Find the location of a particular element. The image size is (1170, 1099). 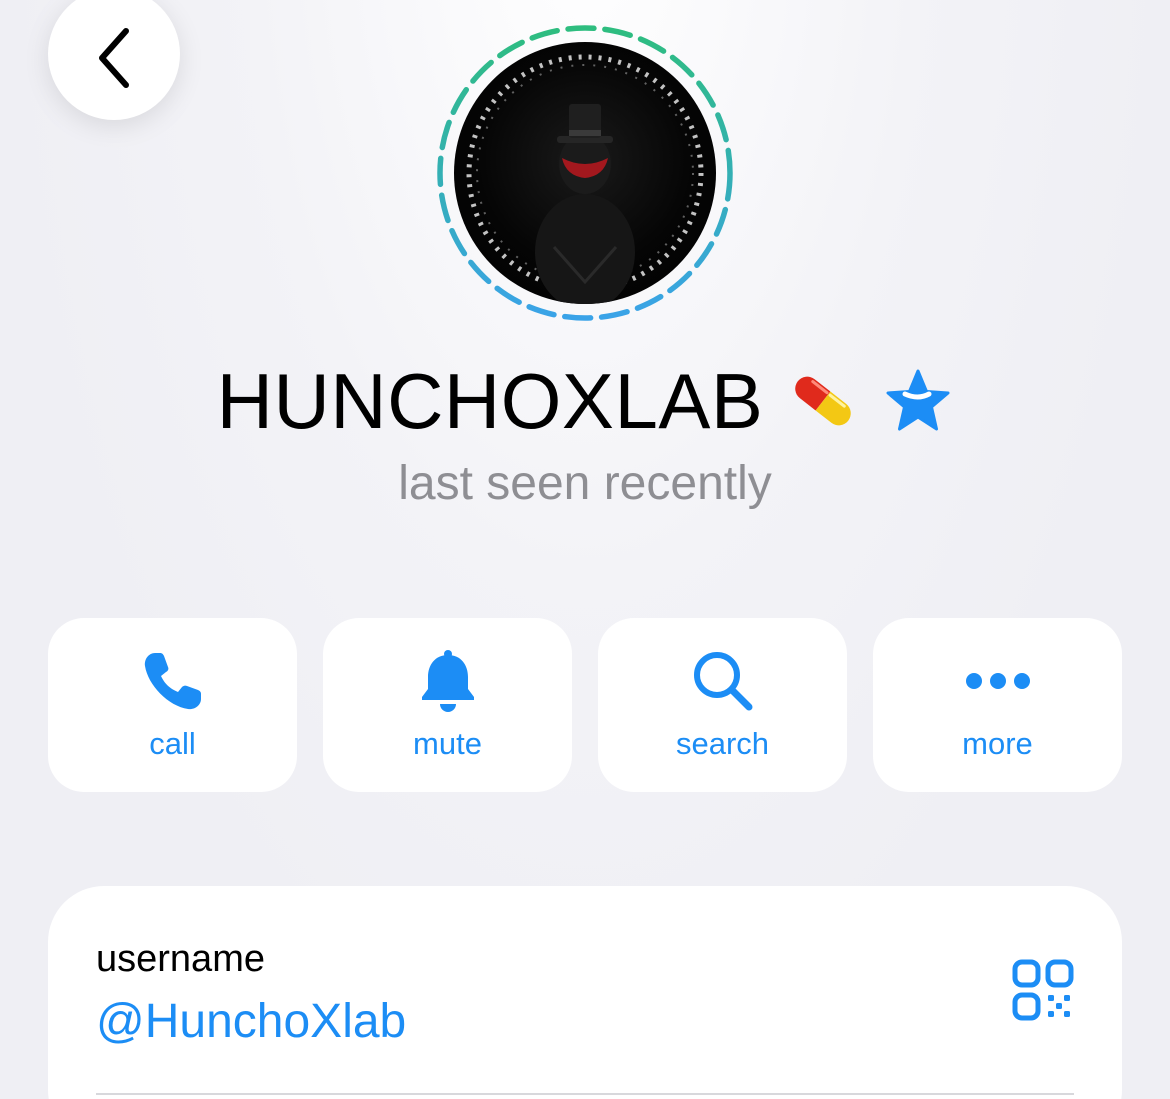

more-icon is located at coordinates (997, 681).